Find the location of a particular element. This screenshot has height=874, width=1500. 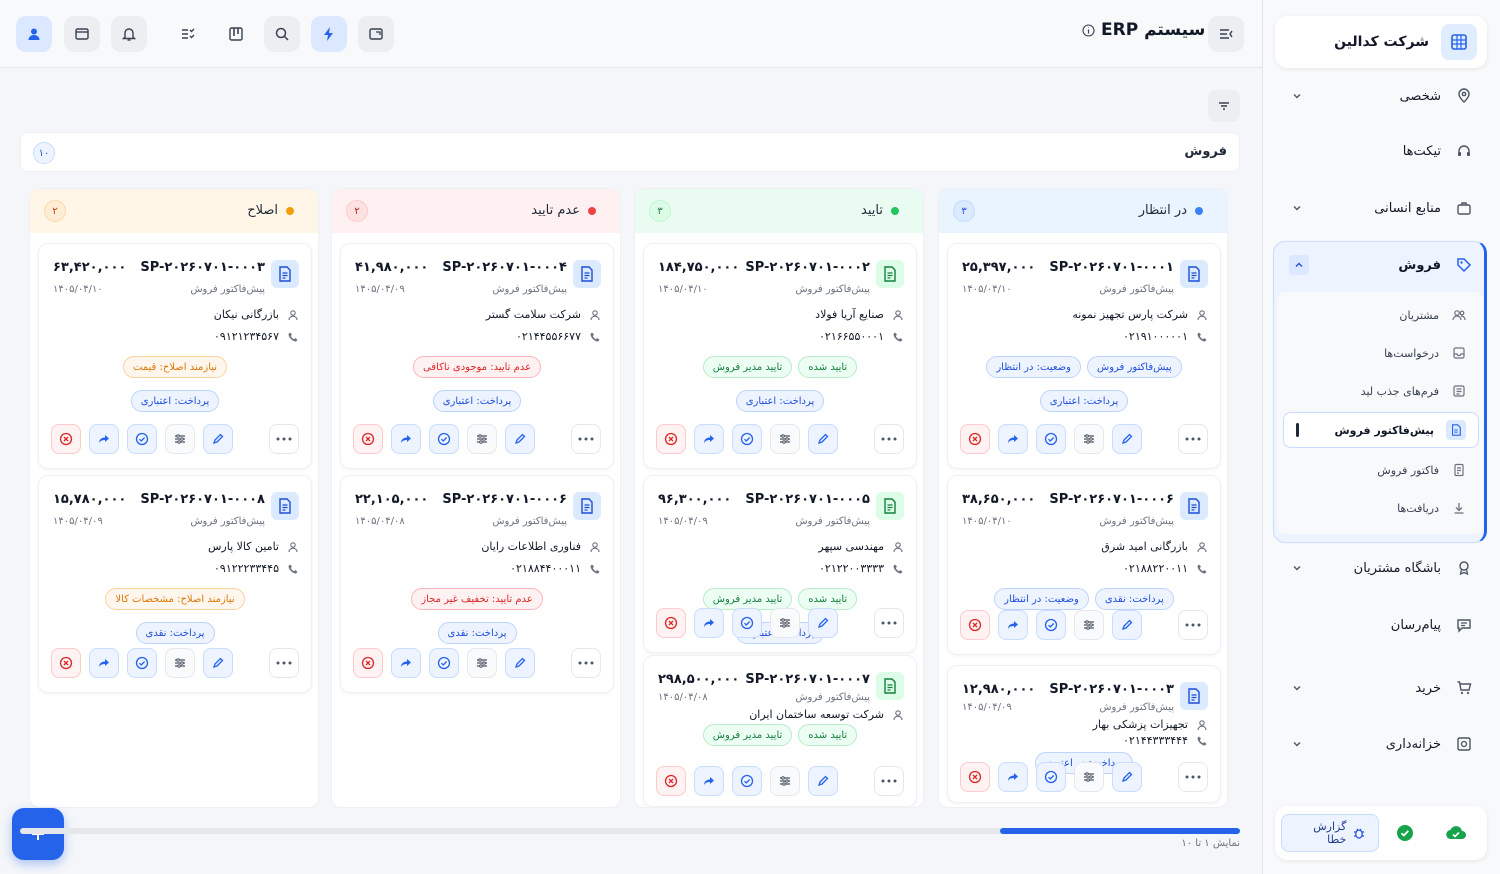

sidebar-subitem-requests: درخواست‌ها is located at coordinates (1381, 353).